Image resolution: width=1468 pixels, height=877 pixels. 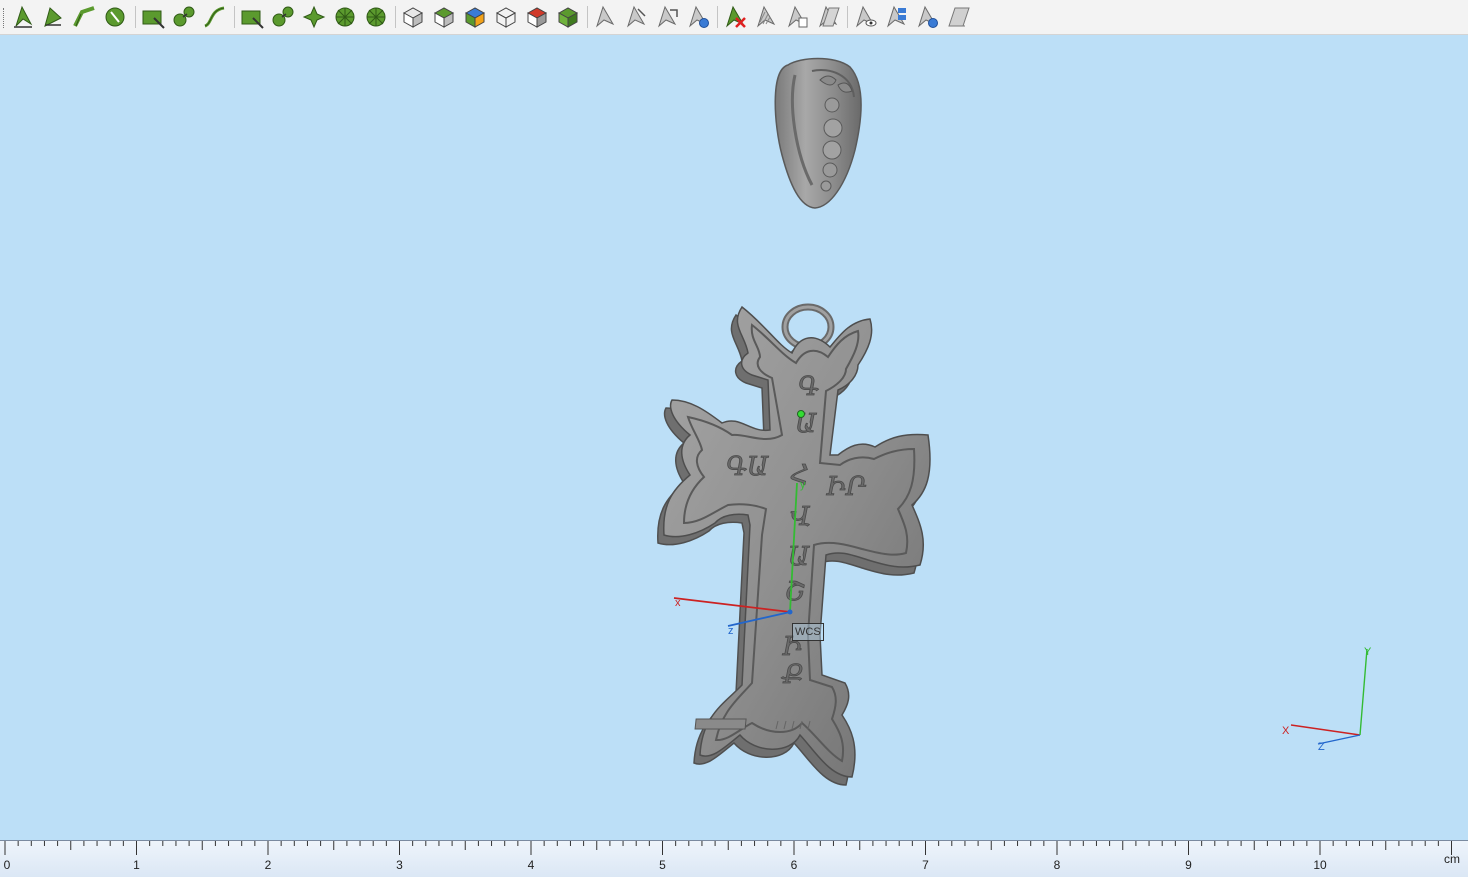 What do you see at coordinates (605, 17) in the screenshot?
I see `pointer-icon` at bounding box center [605, 17].